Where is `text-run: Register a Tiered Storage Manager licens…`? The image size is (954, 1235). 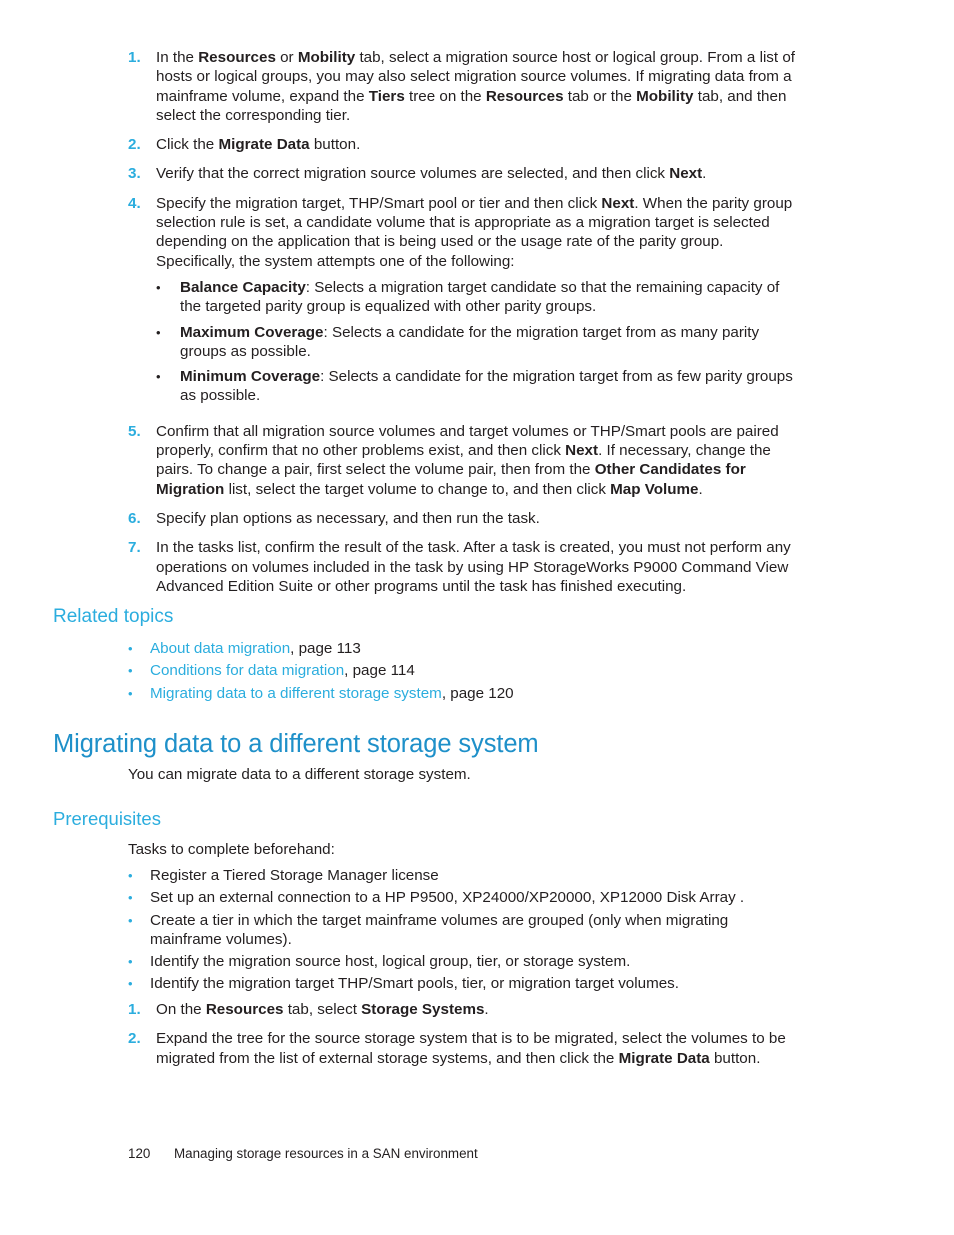
text-run: Register a Tiered Storage Manager licens… is located at coordinates (294, 875).